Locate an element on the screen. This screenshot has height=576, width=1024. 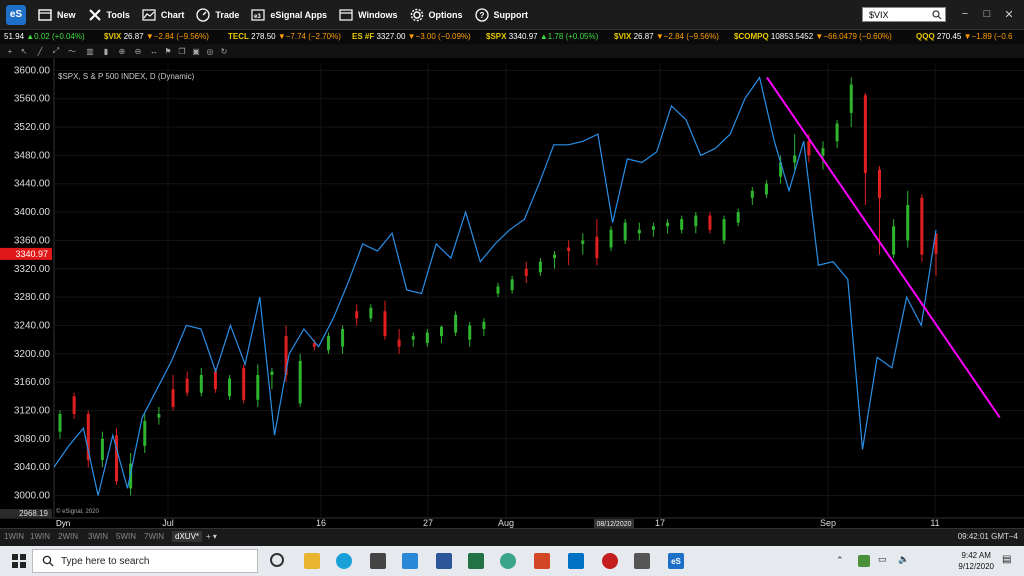
trend-icon: ⤢ is located at coordinates (56, 51).